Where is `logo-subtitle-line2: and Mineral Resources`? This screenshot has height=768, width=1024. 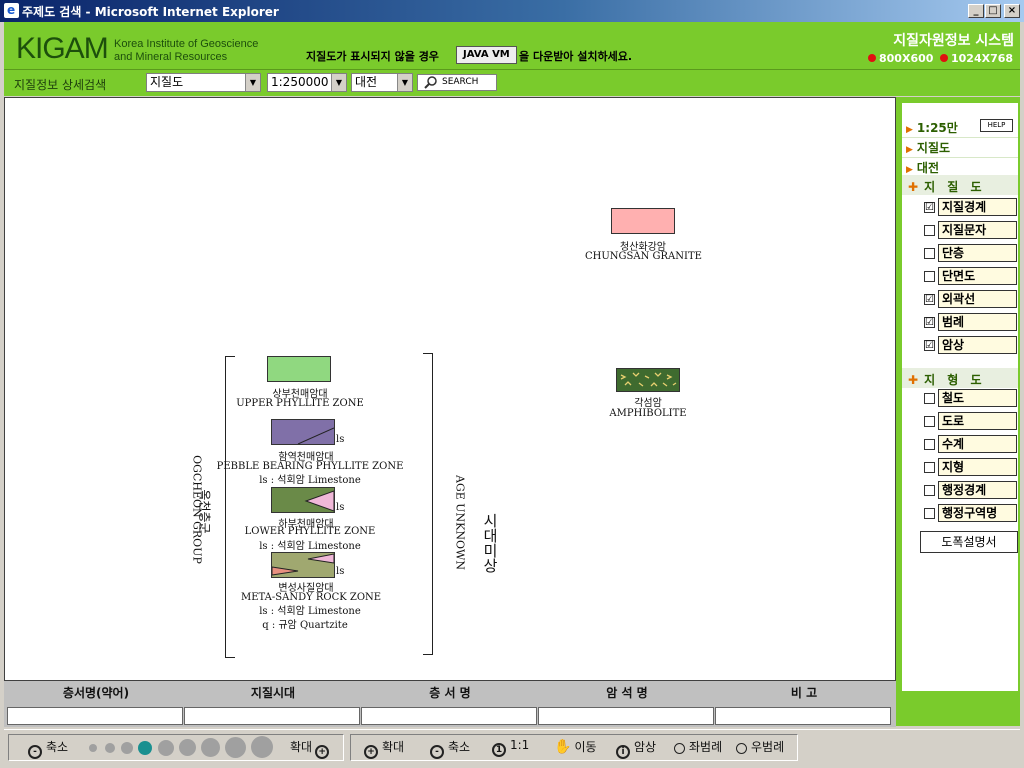
logo-subtitle-line2: and Mineral Resources is located at coordinates (171, 57).